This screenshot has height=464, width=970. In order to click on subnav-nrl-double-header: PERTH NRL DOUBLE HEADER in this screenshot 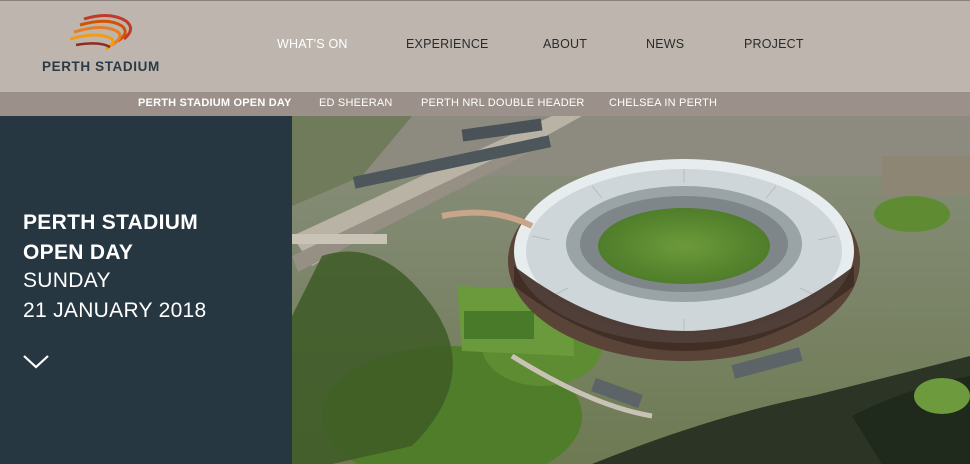, I will do `click(503, 103)`.